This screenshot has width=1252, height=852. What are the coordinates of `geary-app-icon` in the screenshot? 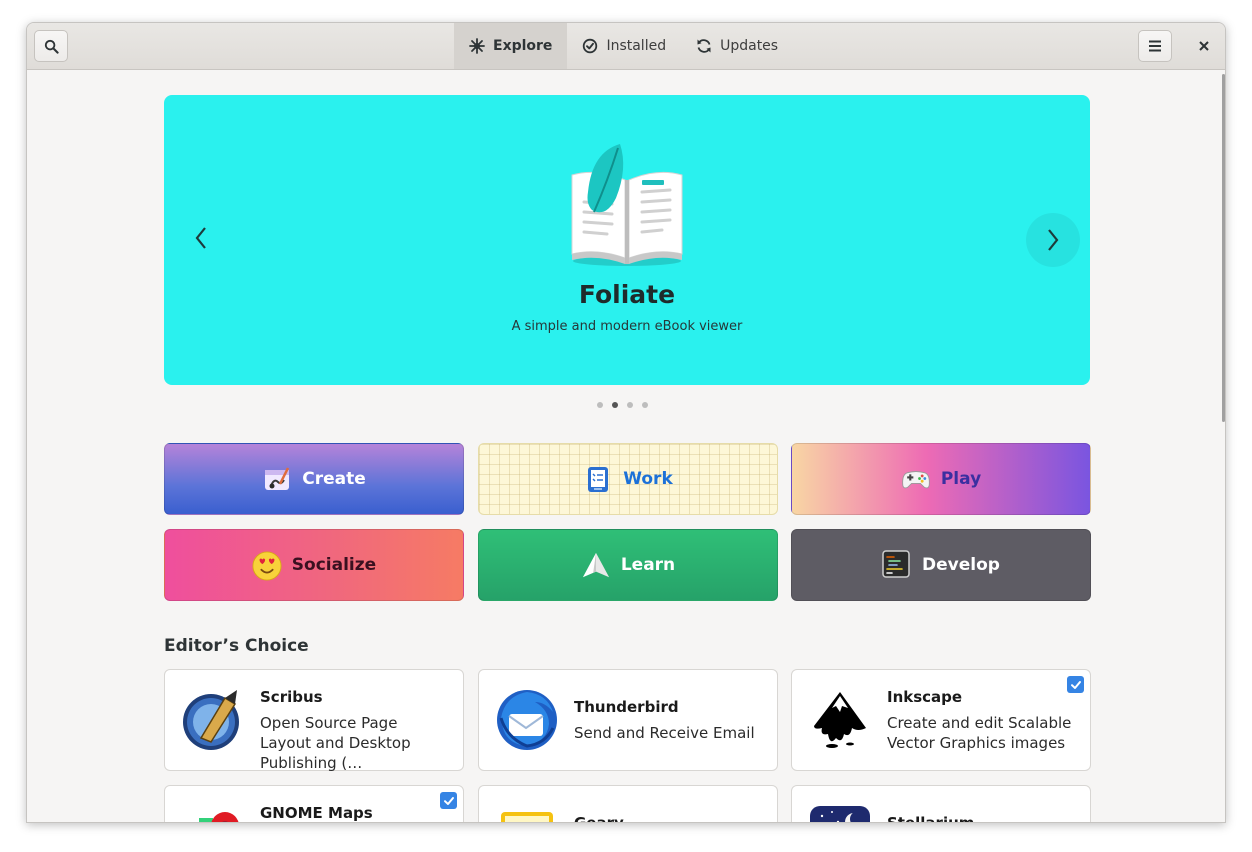 It's located at (527, 817).